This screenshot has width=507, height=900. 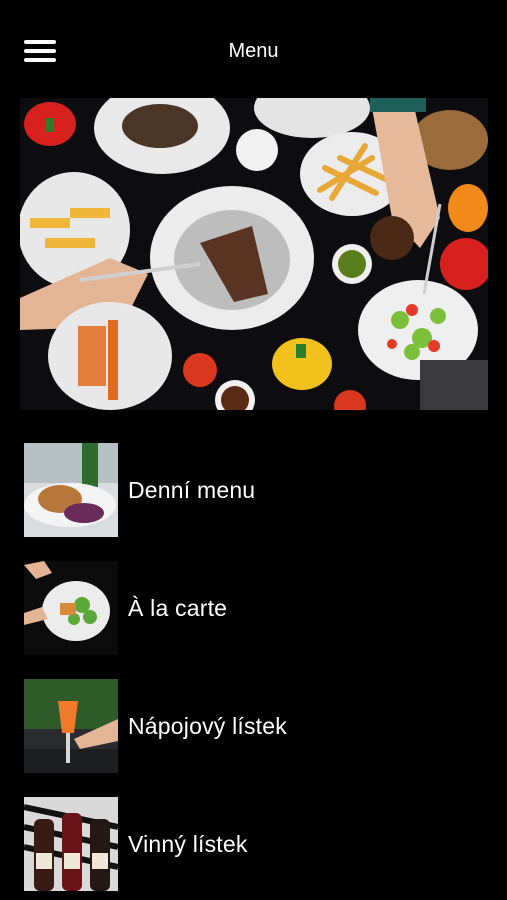 What do you see at coordinates (71, 490) in the screenshot?
I see `daily-menu-thumbnail` at bounding box center [71, 490].